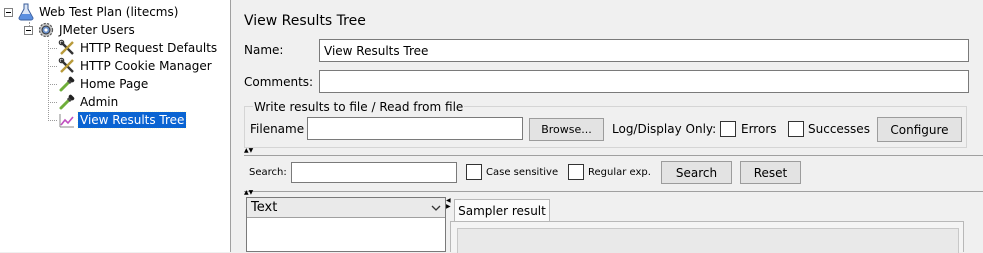 The width and height of the screenshot is (983, 253). What do you see at coordinates (146, 66) in the screenshot?
I see `tree-item-label: HTTP Cookie Manager` at bounding box center [146, 66].